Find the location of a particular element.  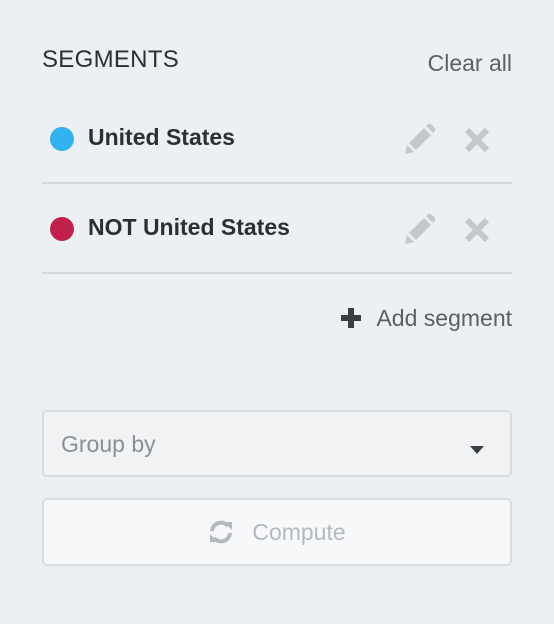

compute-label: Compute is located at coordinates (299, 531).